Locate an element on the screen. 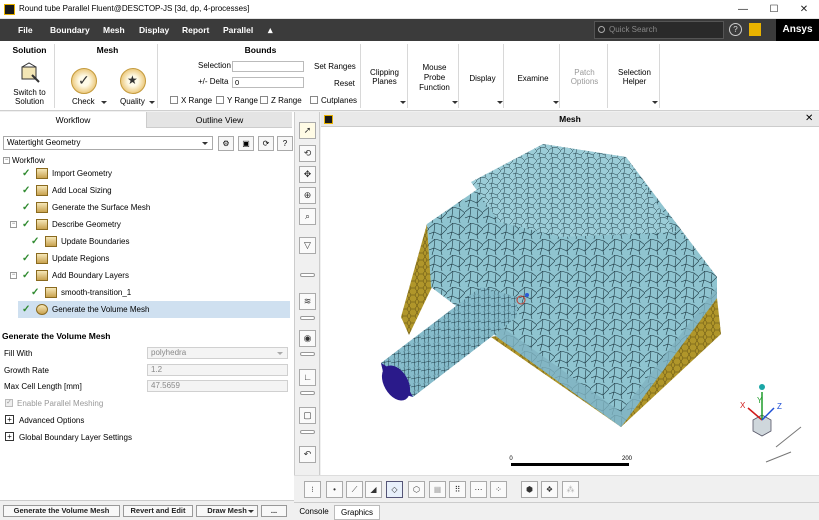 The height and width of the screenshot is (520, 819). task-import-geometry: ✓ Import Geometry is located at coordinates (147, 173).